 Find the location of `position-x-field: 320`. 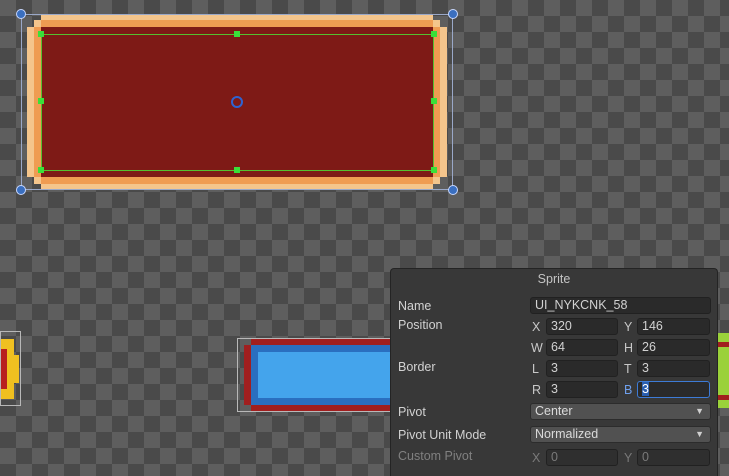

position-x-field: 320 is located at coordinates (582, 326).